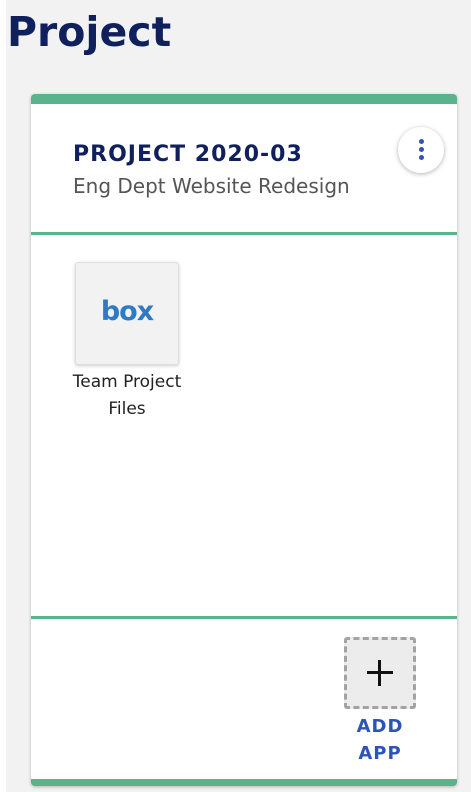 Image resolution: width=471 pixels, height=792 pixels. Describe the element at coordinates (211, 186) in the screenshot. I see `project-name: Eng Dept Website Redesign` at that location.